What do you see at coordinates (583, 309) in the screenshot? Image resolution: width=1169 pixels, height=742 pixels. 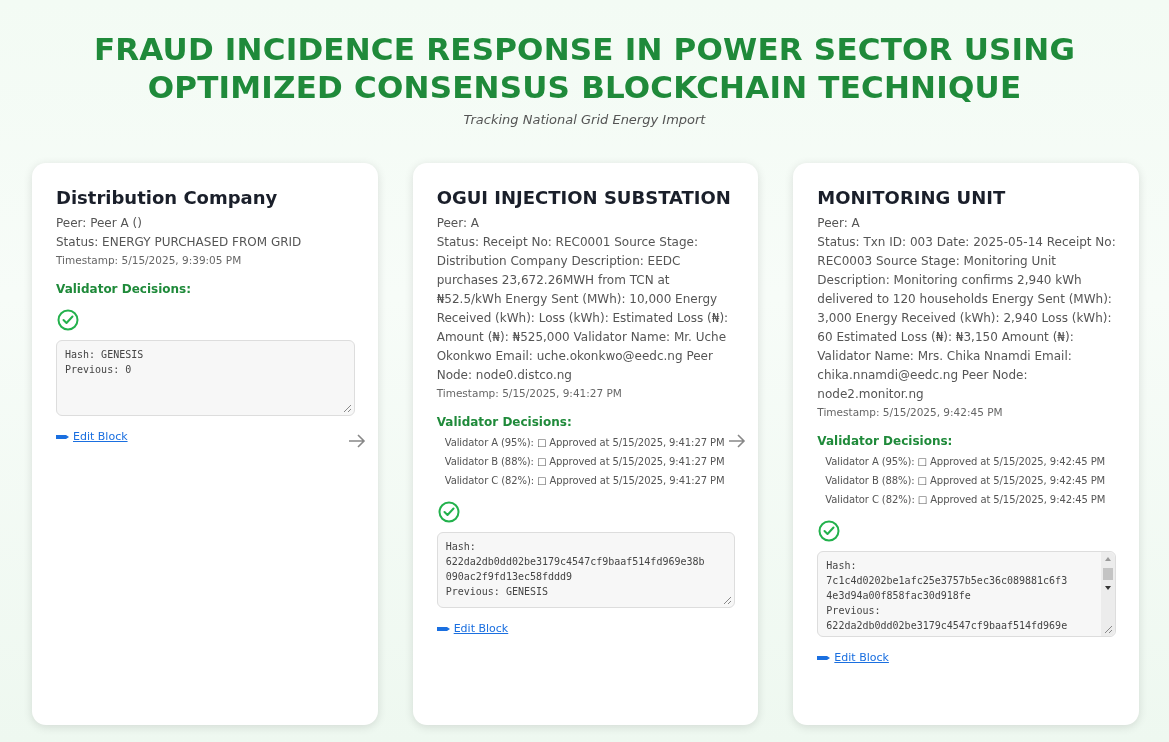 I see `status-text: Status: Receipt No: REC0001 Source Stage: Distribution Company Description: EEDC purchases 23,672.26MWH from TCN at ₦52.5/kWh Energy Sent (MWh): 10,000 Energy Received (kWh): Loss (kWh): Estimated Loss (₦): Amount (₦): ₦525,000 Validator Name: Mr. Uche Okonkwo Email: uche.okonkwo@eedc.ng Peer Node: node0.distco.ng` at bounding box center [583, 309].